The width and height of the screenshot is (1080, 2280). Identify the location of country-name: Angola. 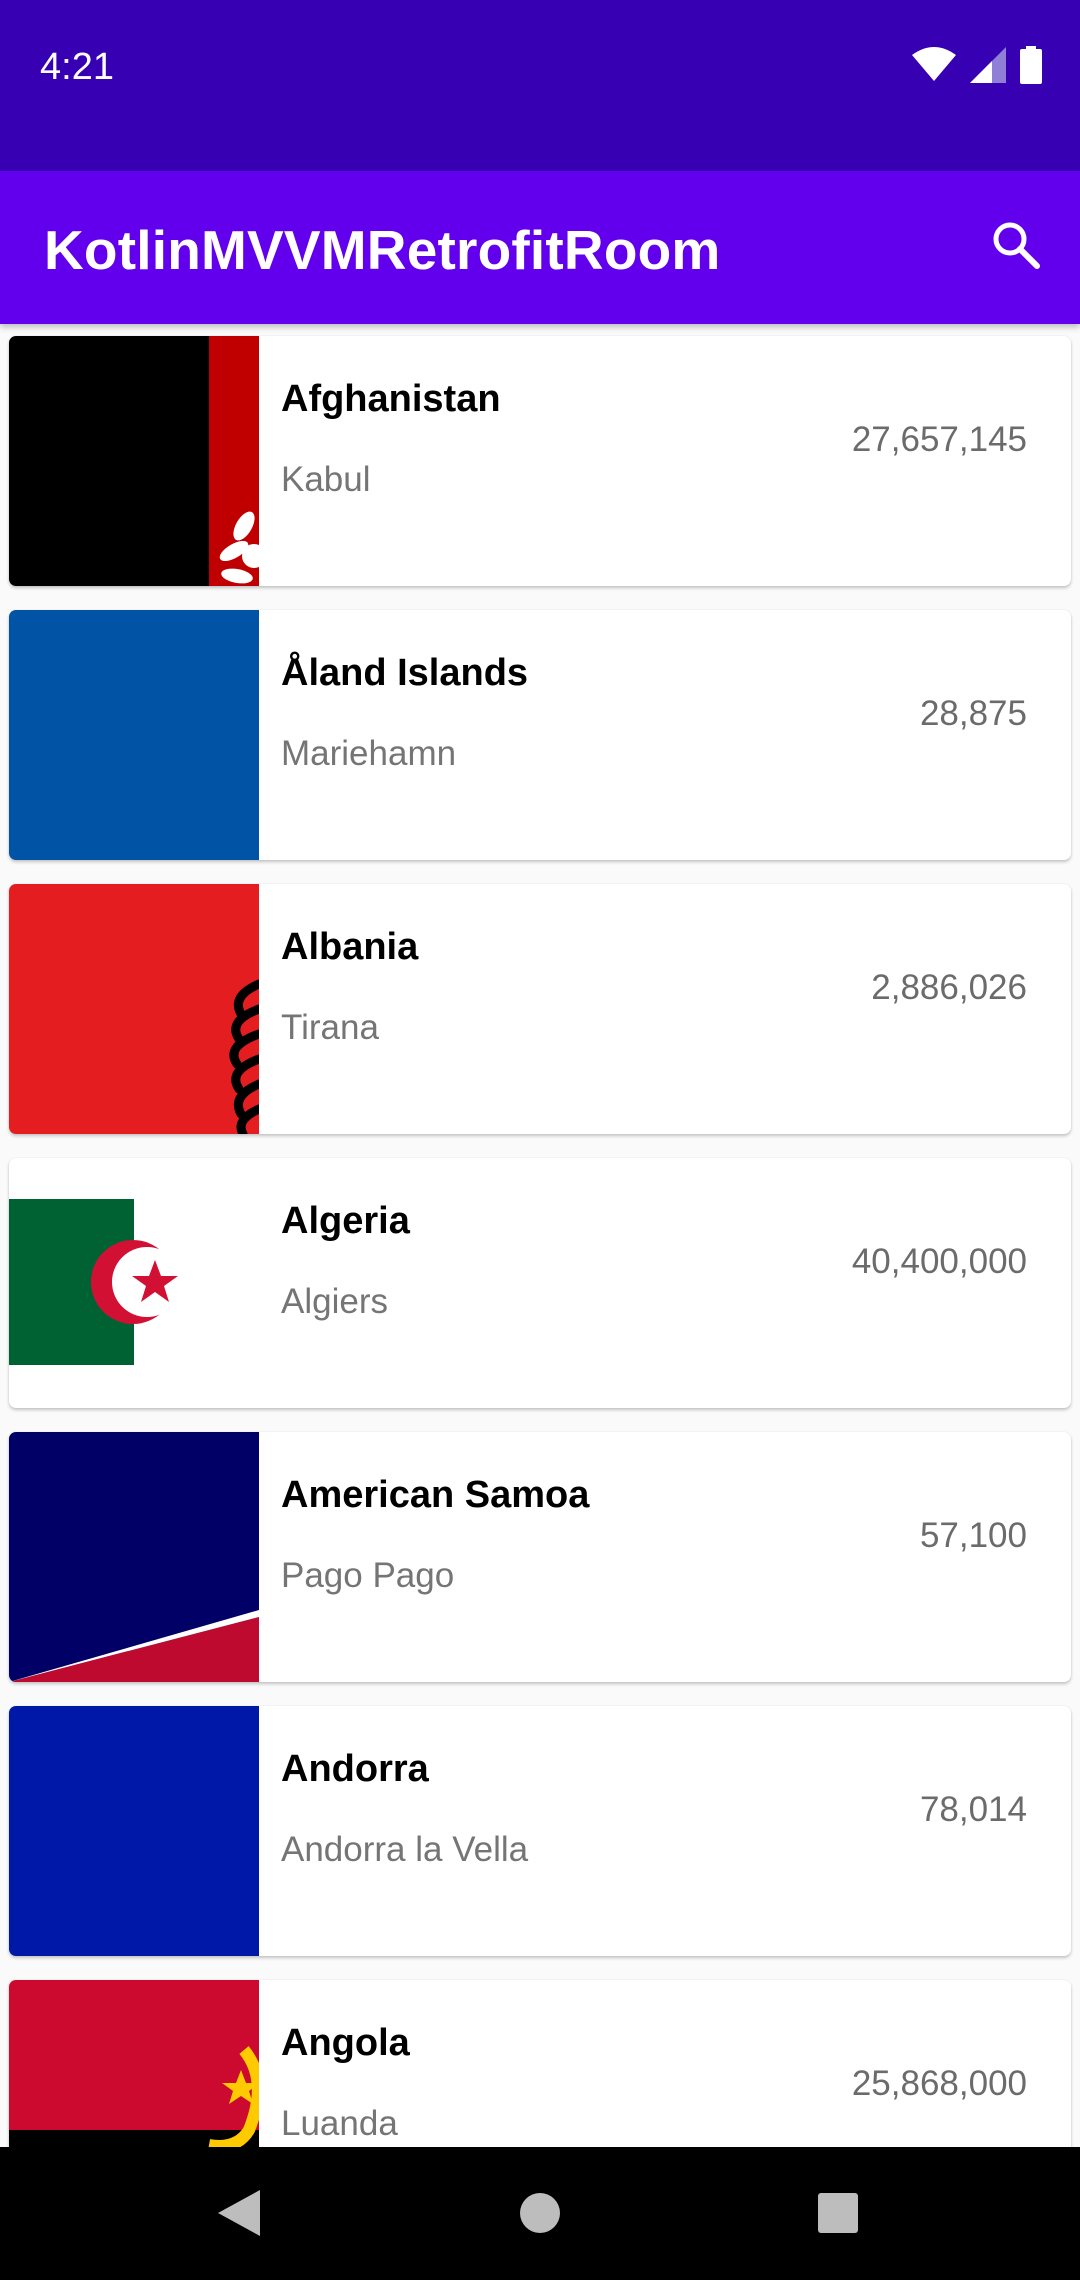
(345, 2043).